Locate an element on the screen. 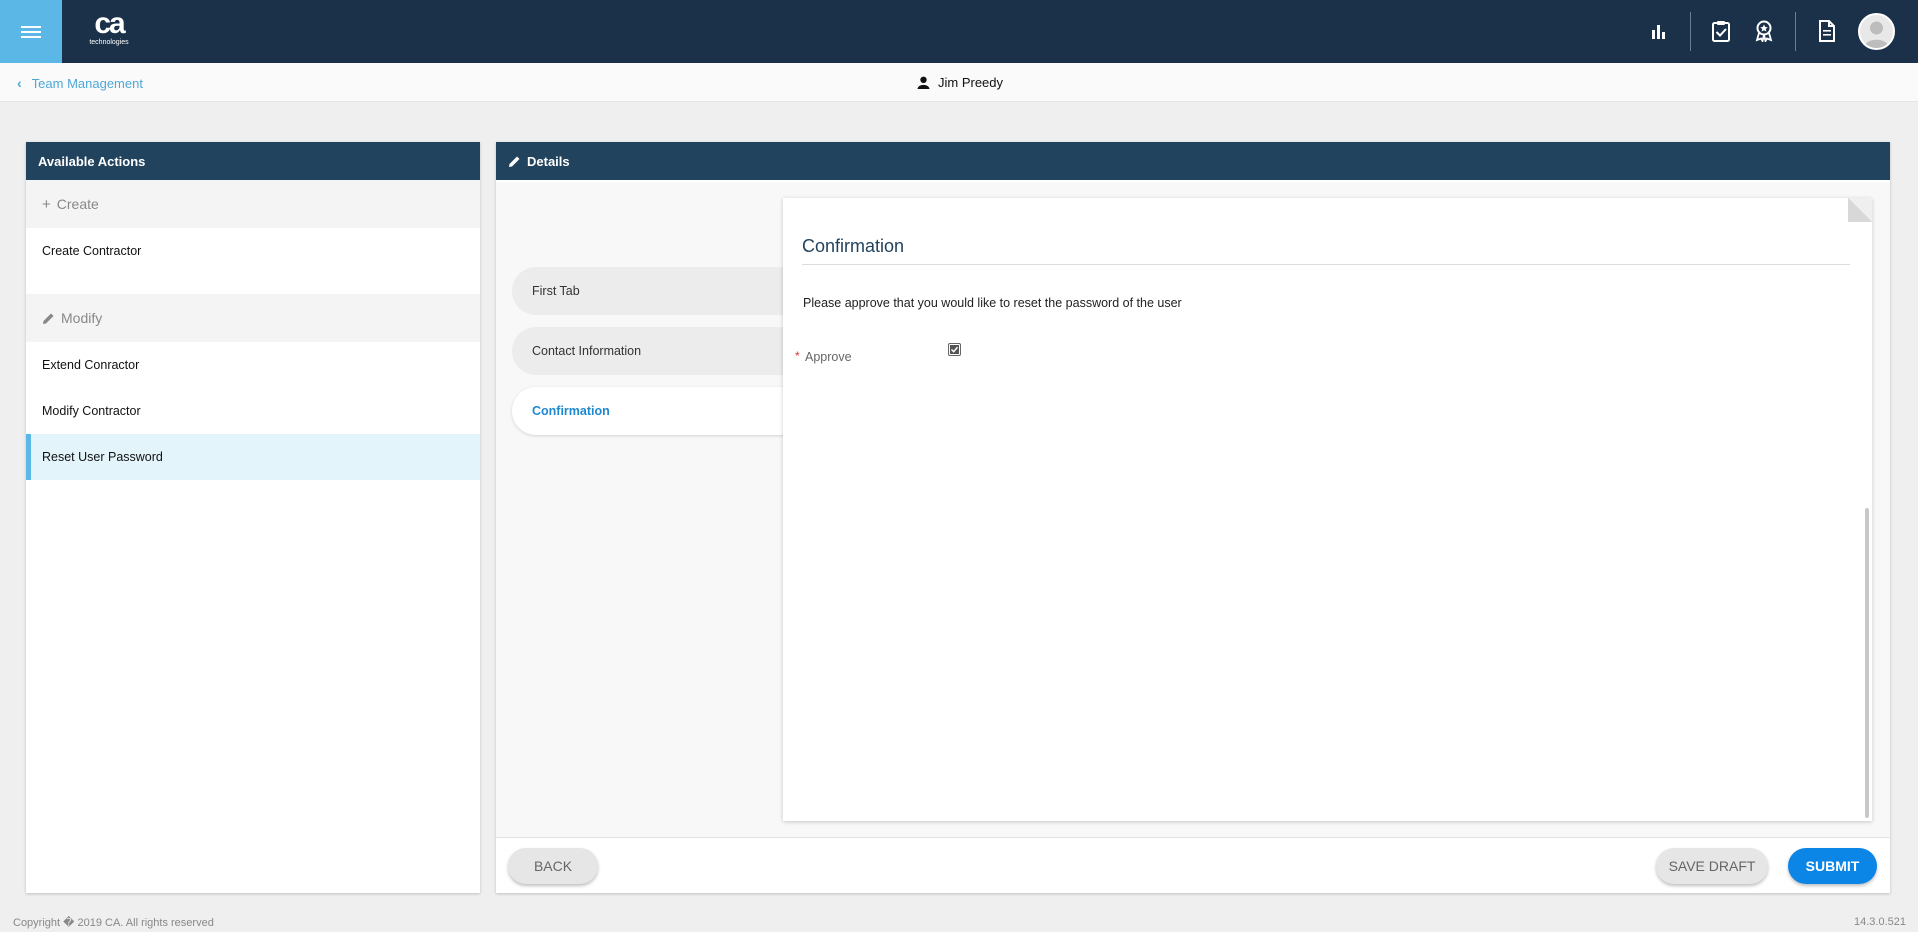  back-button: BACK is located at coordinates (553, 866).